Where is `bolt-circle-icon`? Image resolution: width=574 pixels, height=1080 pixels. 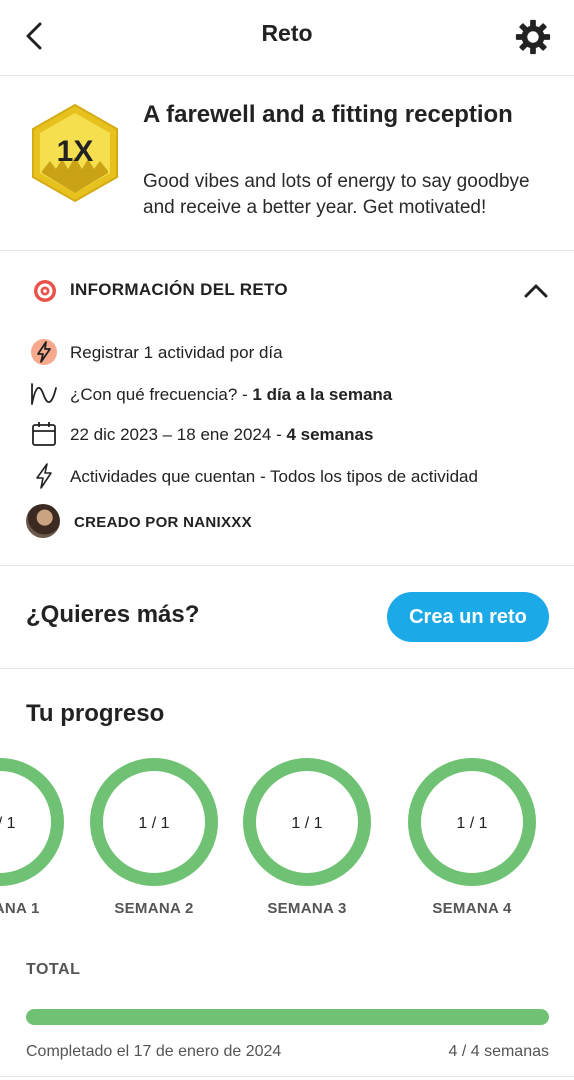 bolt-circle-icon is located at coordinates (44, 352).